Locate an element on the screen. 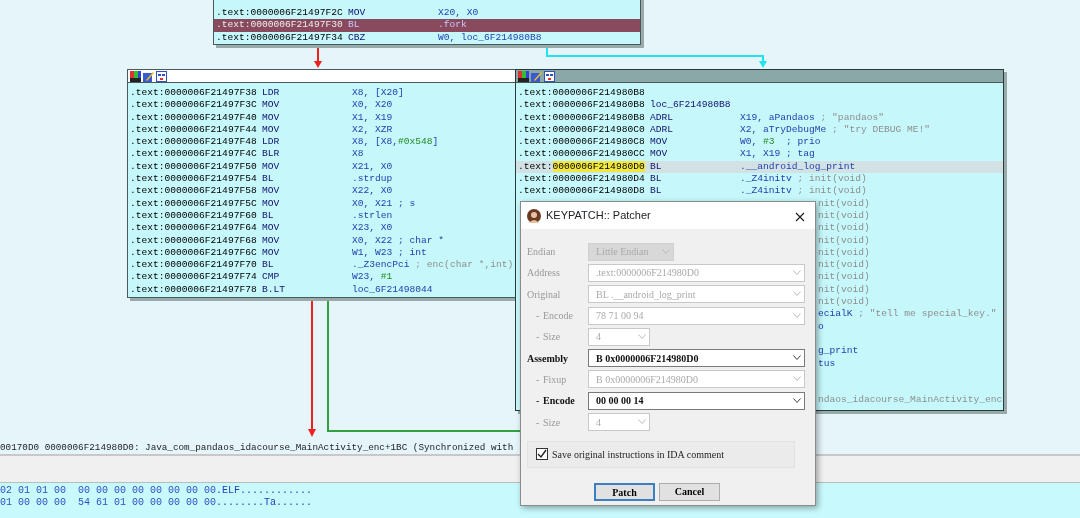 The image size is (1080, 518). field-label: Endian is located at coordinates (541, 252).